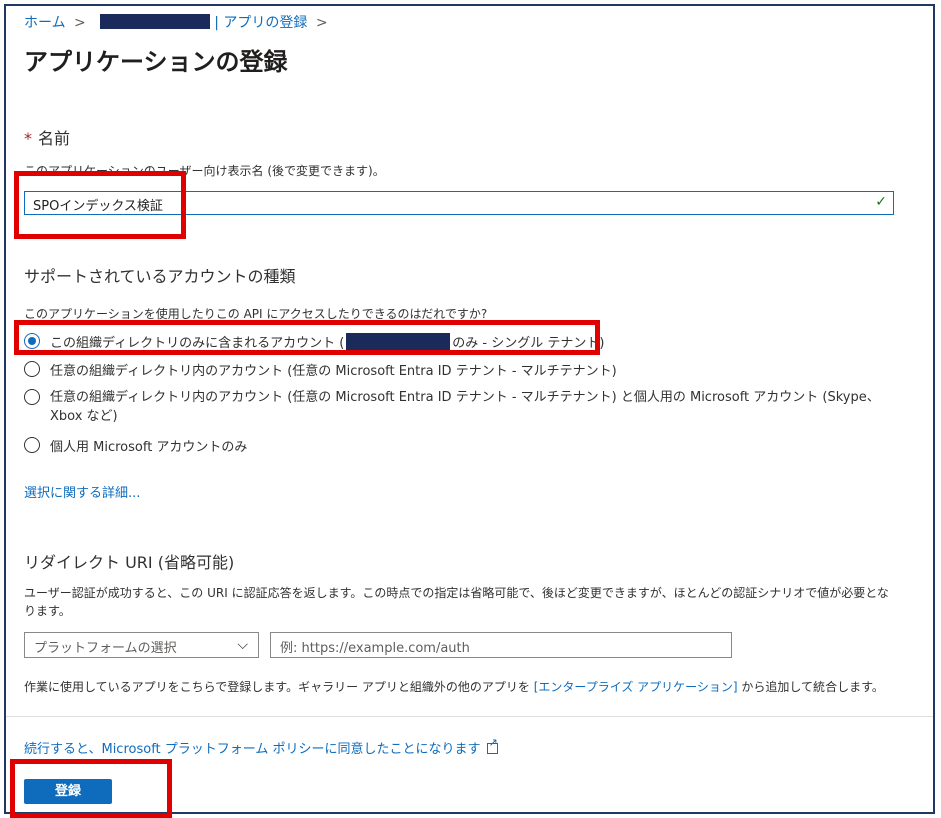 The height and width of the screenshot is (818, 941). What do you see at coordinates (156, 62) in the screenshot?
I see `page-title: アプリケーションの登録` at bounding box center [156, 62].